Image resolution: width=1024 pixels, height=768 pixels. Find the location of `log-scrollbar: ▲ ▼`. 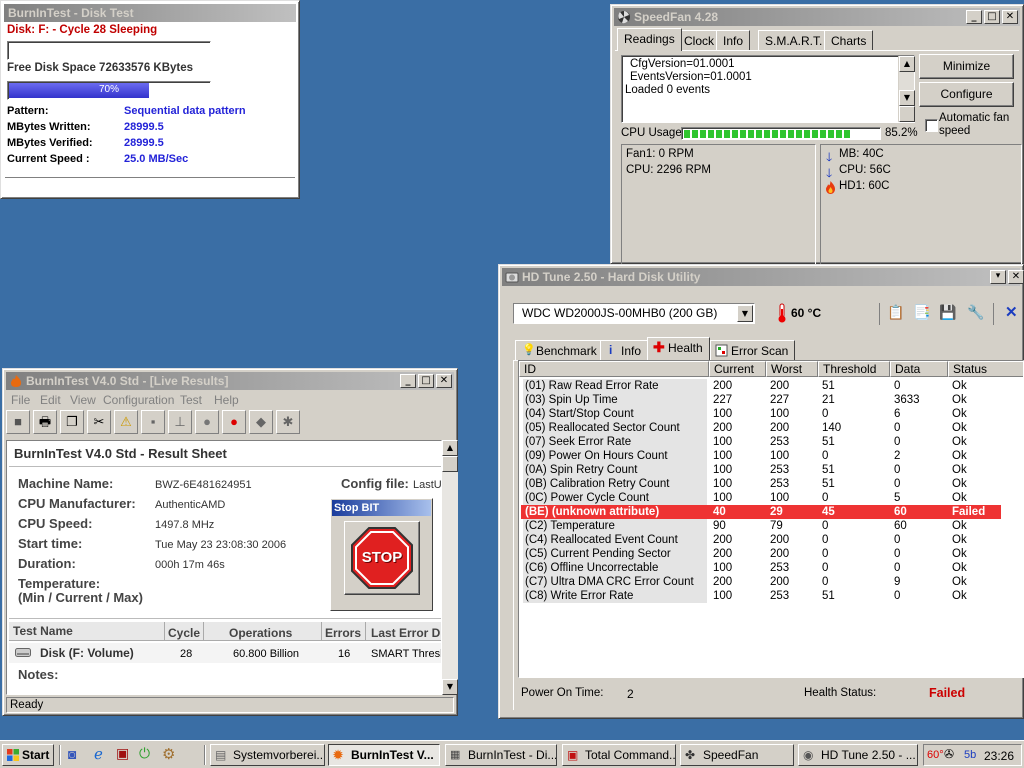

log-scrollbar: ▲ ▼ is located at coordinates (906, 89).